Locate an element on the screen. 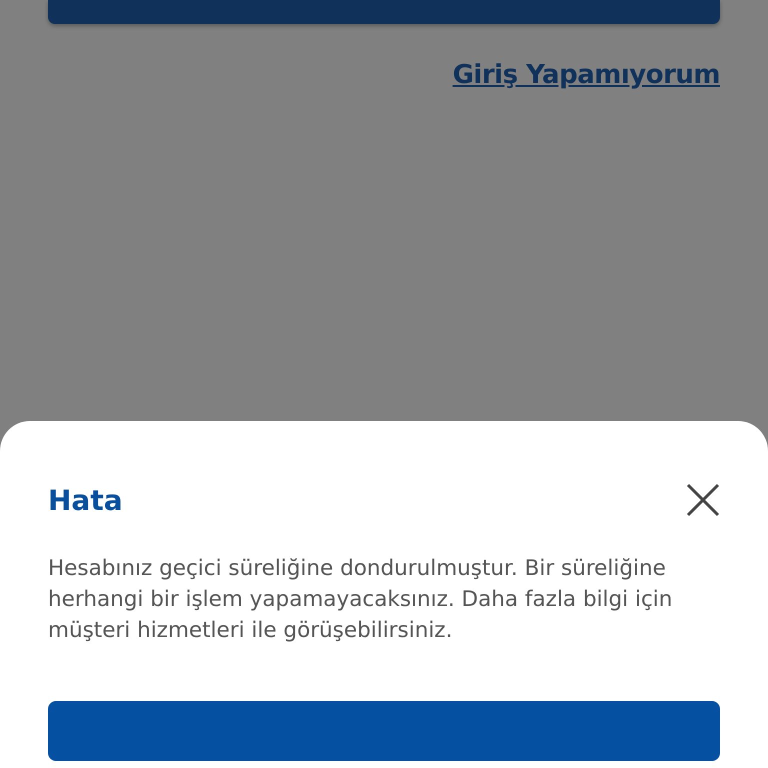  login-button is located at coordinates (384, 12).